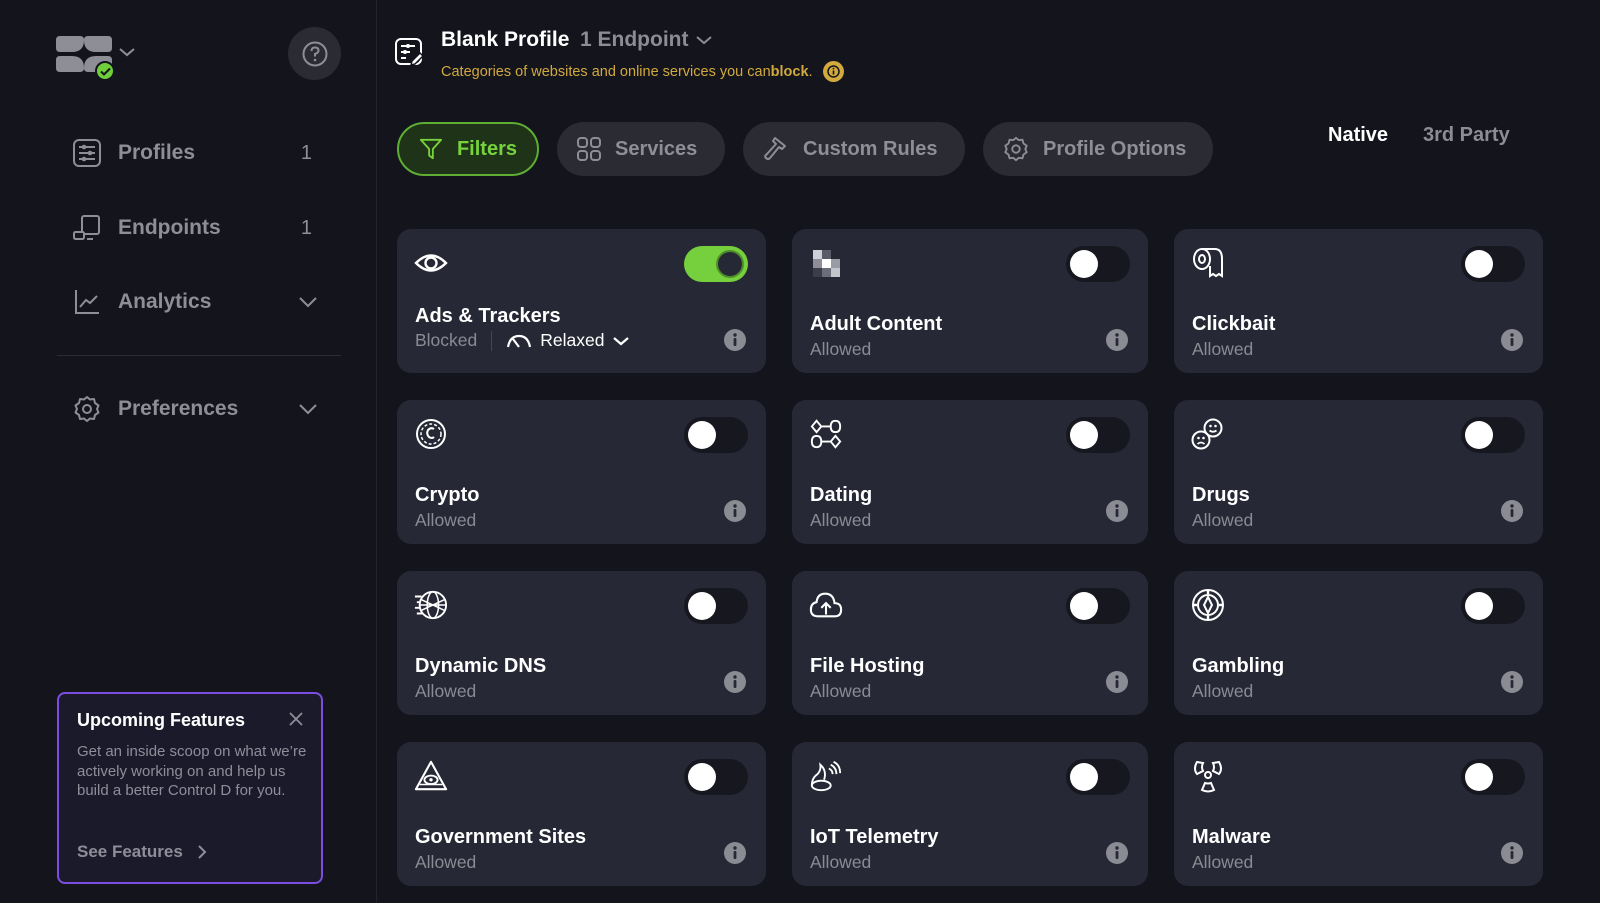  Describe the element at coordinates (169, 227) in the screenshot. I see `sidebar-item-label: Endpoints` at that location.